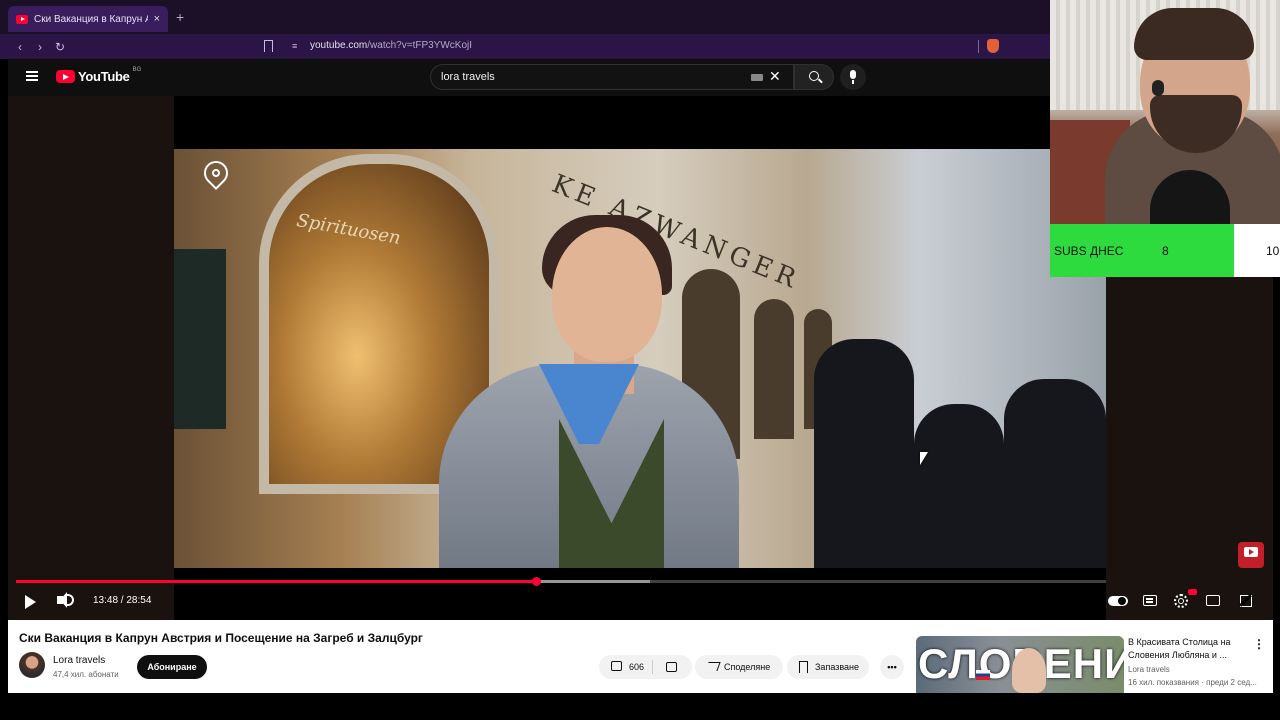 Image resolution: width=1280 pixels, height=720 pixels. Describe the element at coordinates (525, 46) in the screenshot. I see `browser-address-bar: ‹ › ↻ ≡ youtube.com/watch?v=tFP3YWcKojI` at that location.